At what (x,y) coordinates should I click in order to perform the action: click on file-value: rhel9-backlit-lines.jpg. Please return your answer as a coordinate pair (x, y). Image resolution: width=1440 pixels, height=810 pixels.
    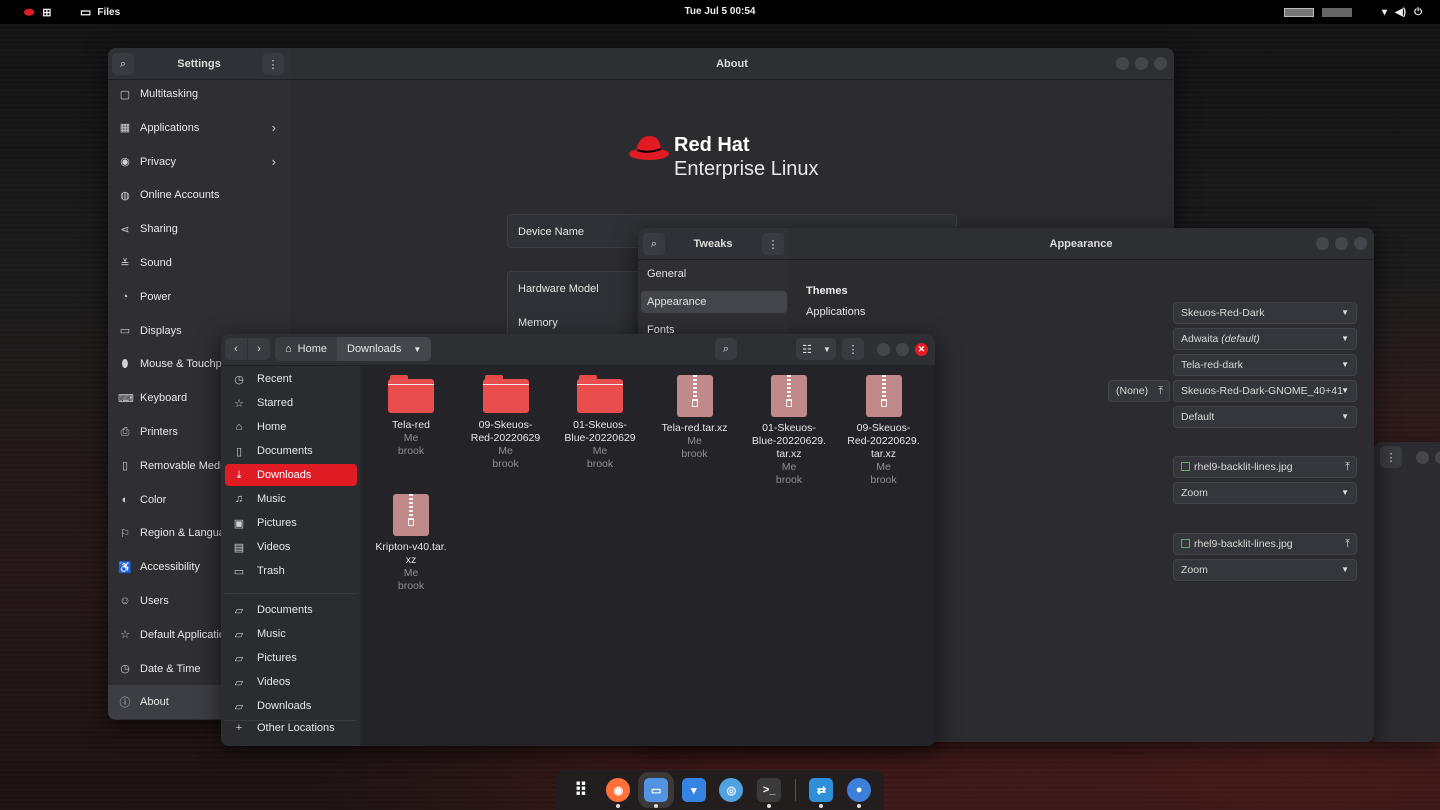
    Looking at the image, I should click on (1243, 544).